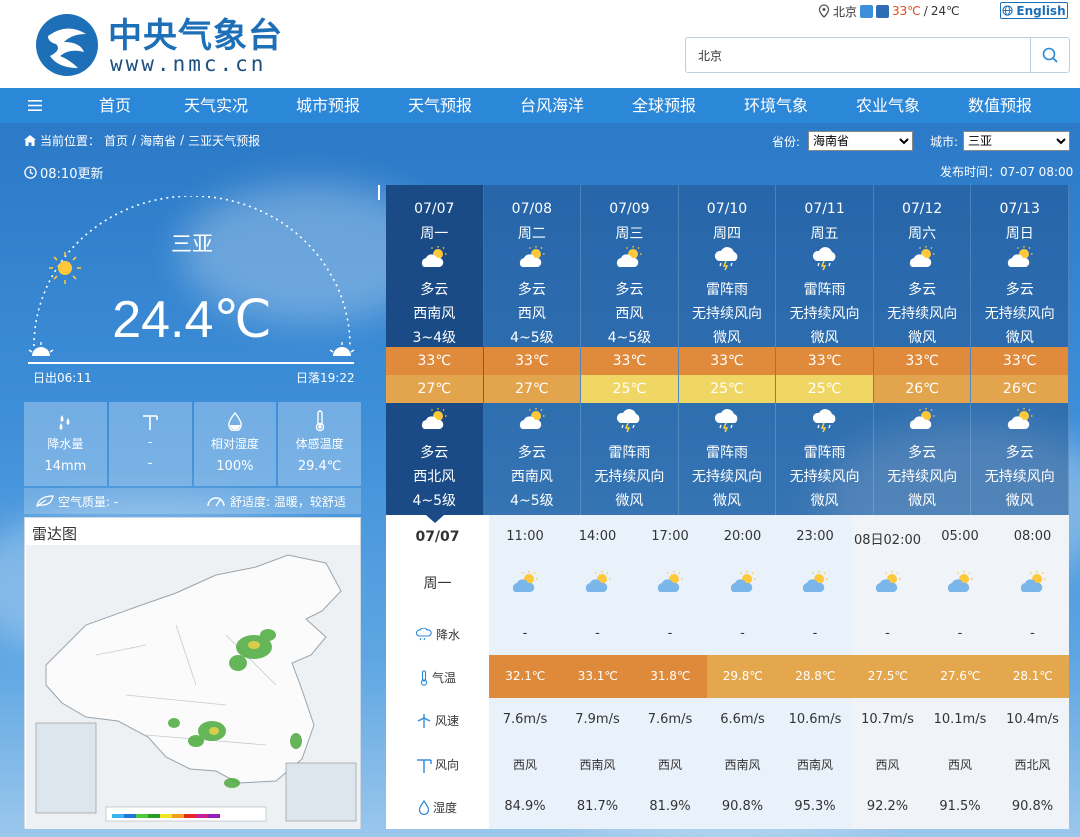 This screenshot has height=837, width=1080. Describe the element at coordinates (1000, 105) in the screenshot. I see `nav-numerical: 数值预报` at that location.